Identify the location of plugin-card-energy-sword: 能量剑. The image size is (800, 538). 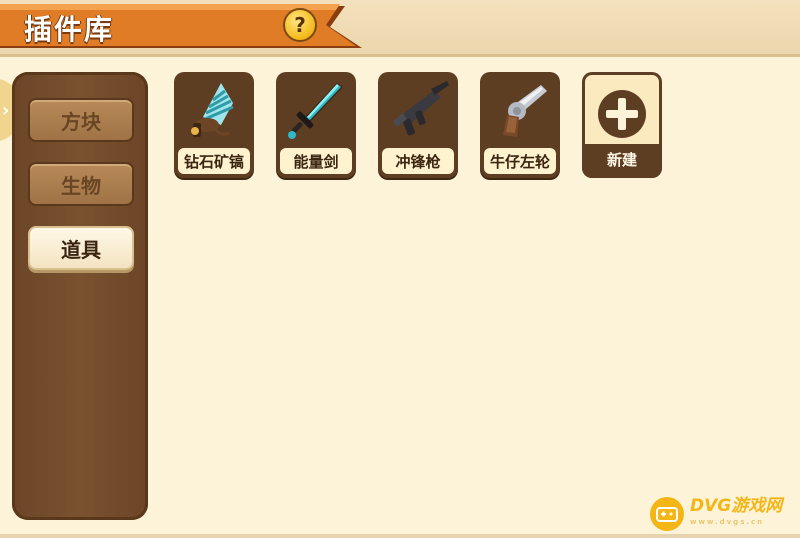
(316, 125).